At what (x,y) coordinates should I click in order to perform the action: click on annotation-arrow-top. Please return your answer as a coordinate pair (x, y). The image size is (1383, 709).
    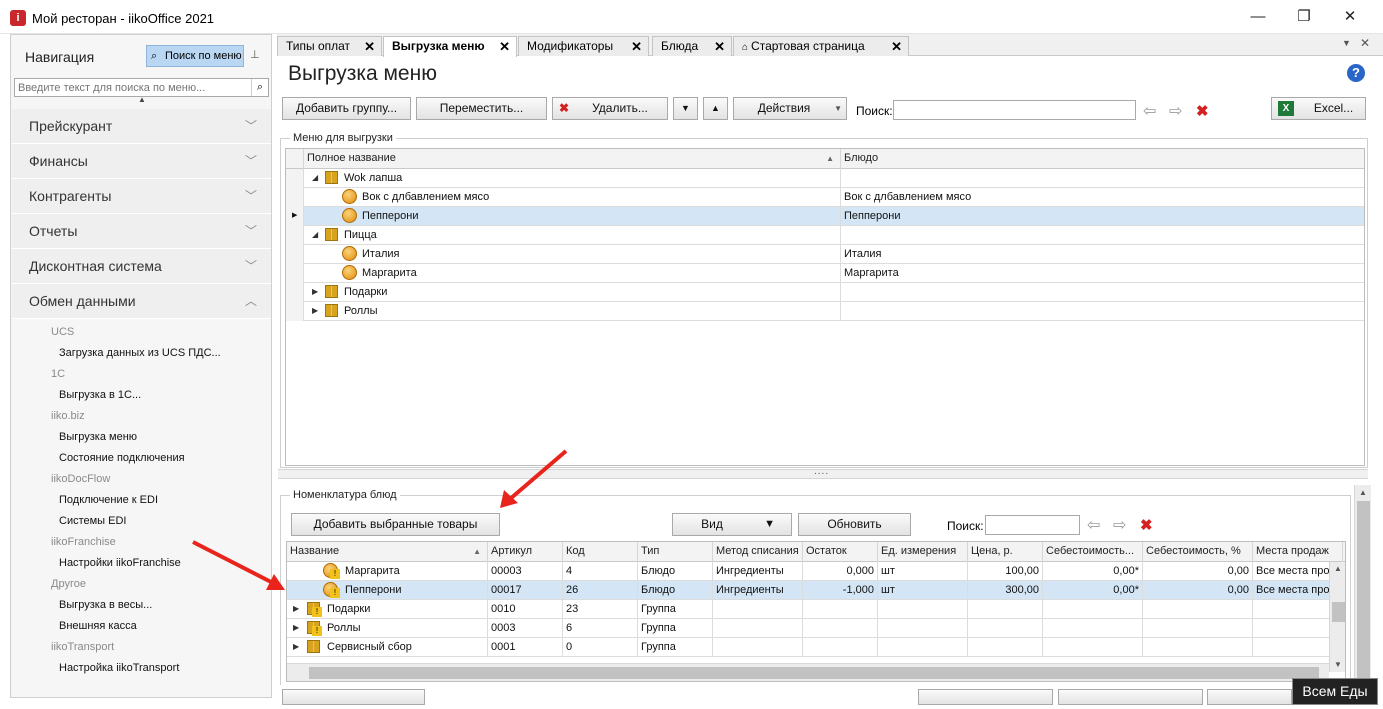
    Looking at the image, I should click on (534, 478).